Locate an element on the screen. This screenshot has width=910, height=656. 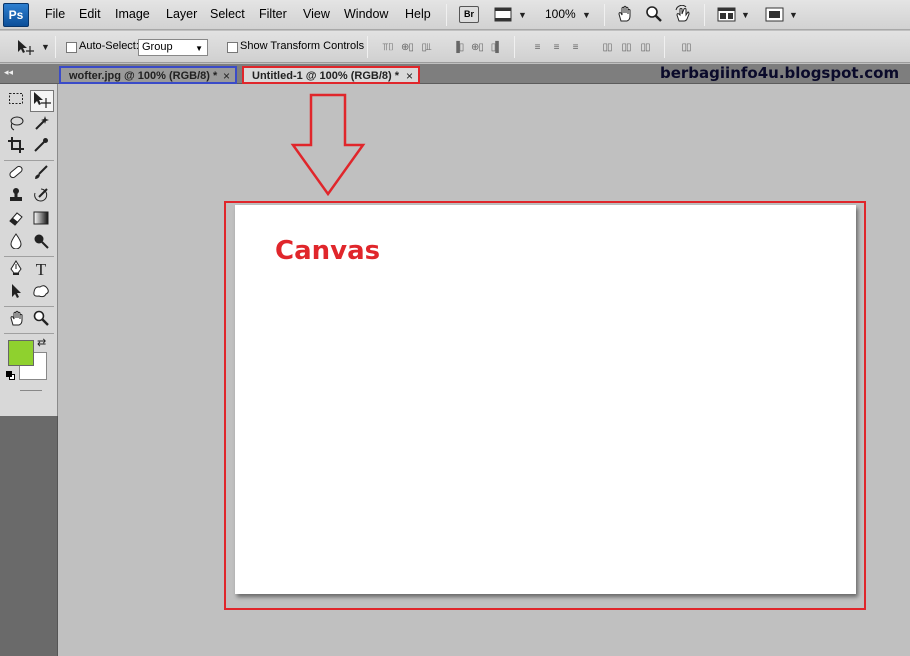
marquee-tool is located at coordinates (16, 102).